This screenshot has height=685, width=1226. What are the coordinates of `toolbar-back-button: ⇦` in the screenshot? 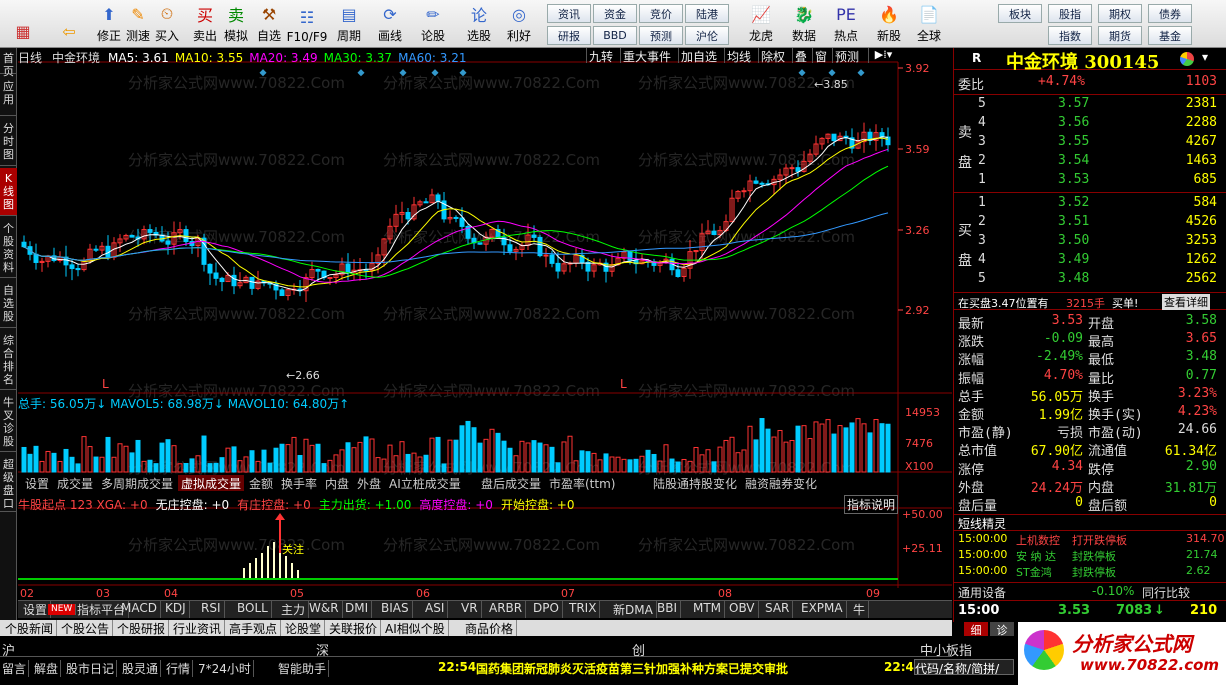 It's located at (69, 24).